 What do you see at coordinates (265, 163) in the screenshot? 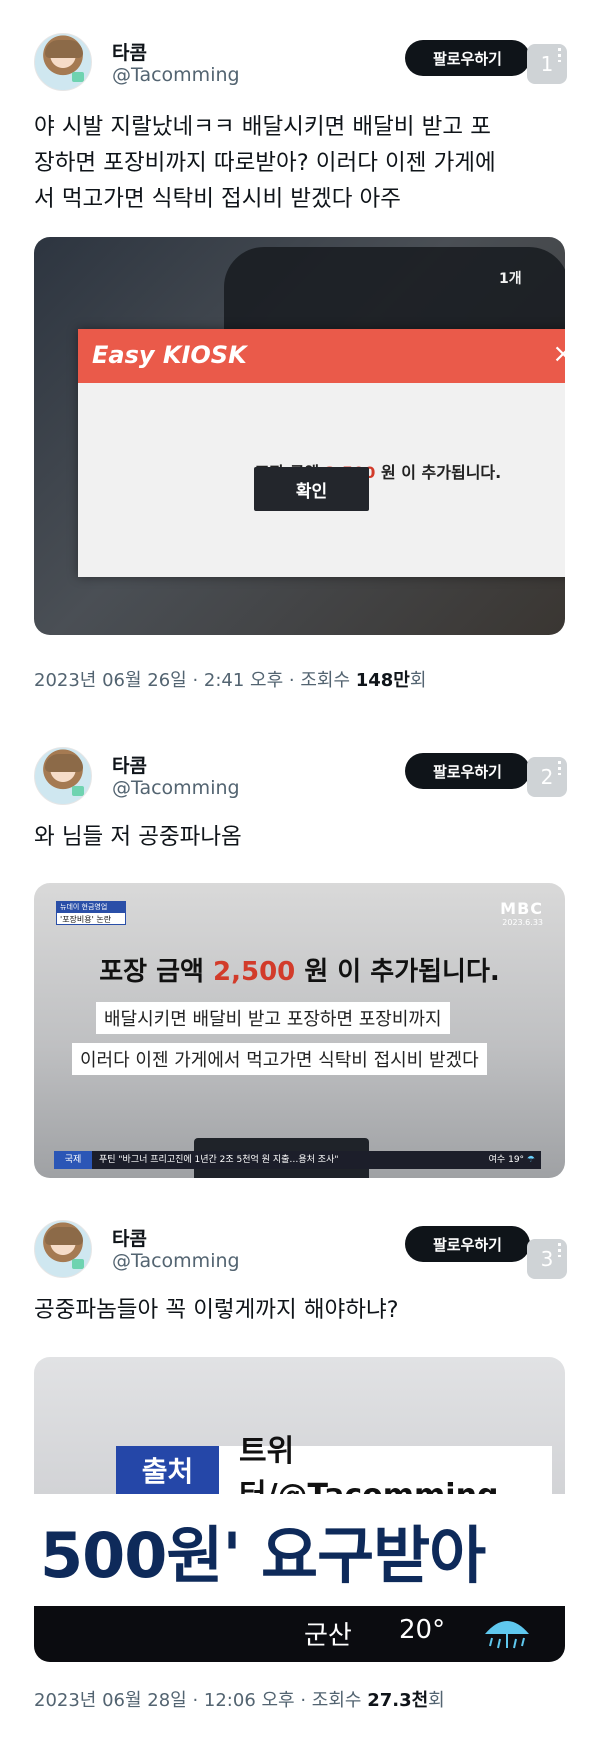
I see `tweet-text-line: 장하면 포장비까지 따로받아? 이러다 이젠 가게에` at bounding box center [265, 163].